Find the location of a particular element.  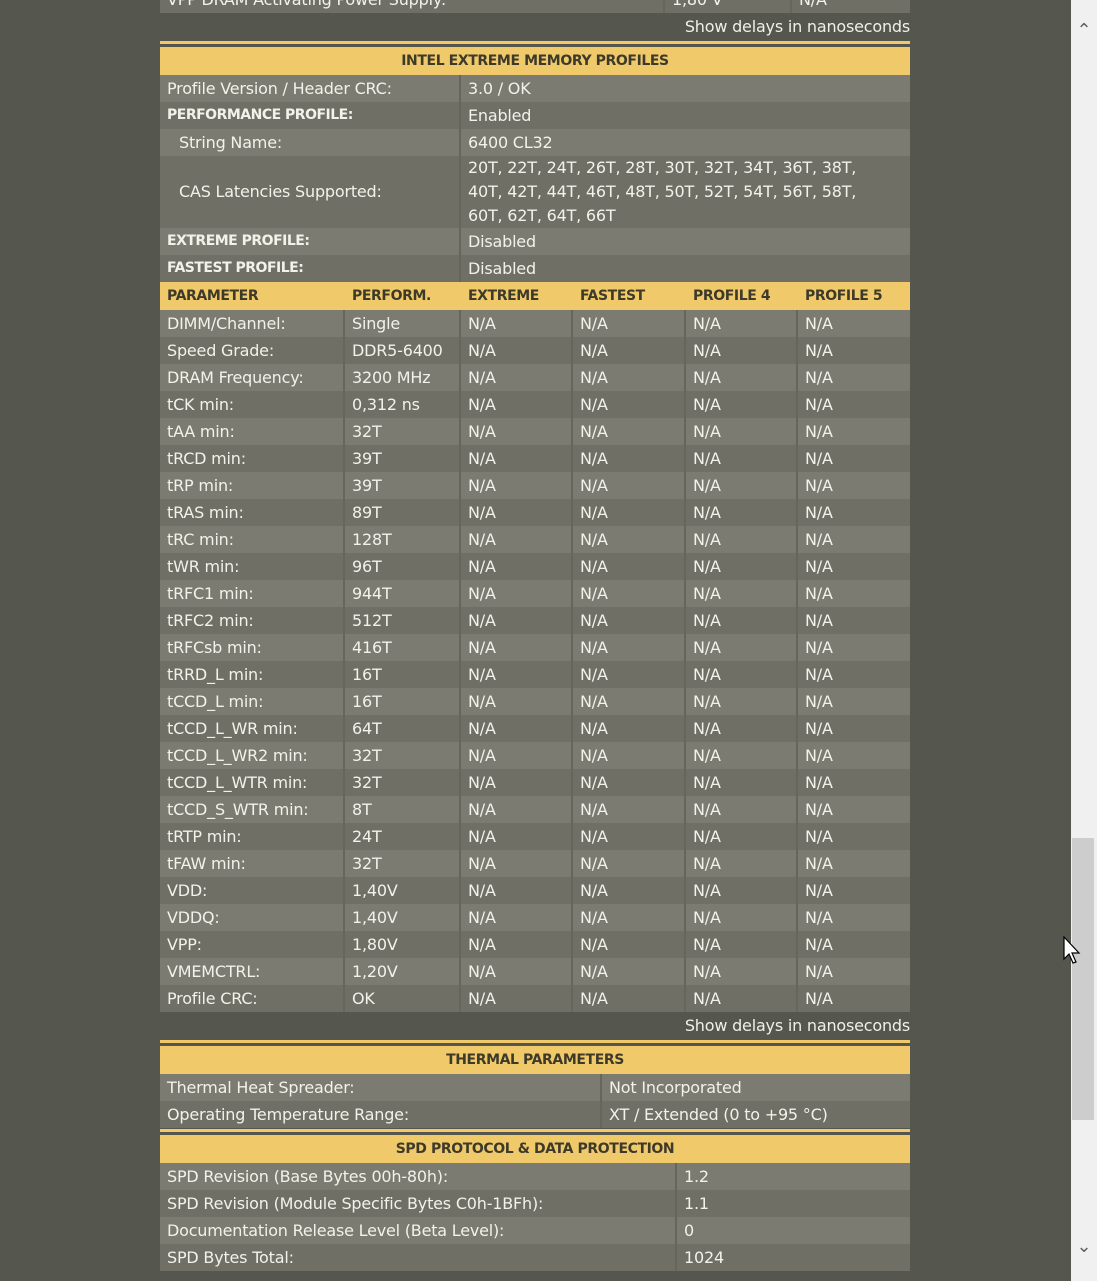

row-label: VPP DRAM Activating Power Supply: is located at coordinates (412, 6).